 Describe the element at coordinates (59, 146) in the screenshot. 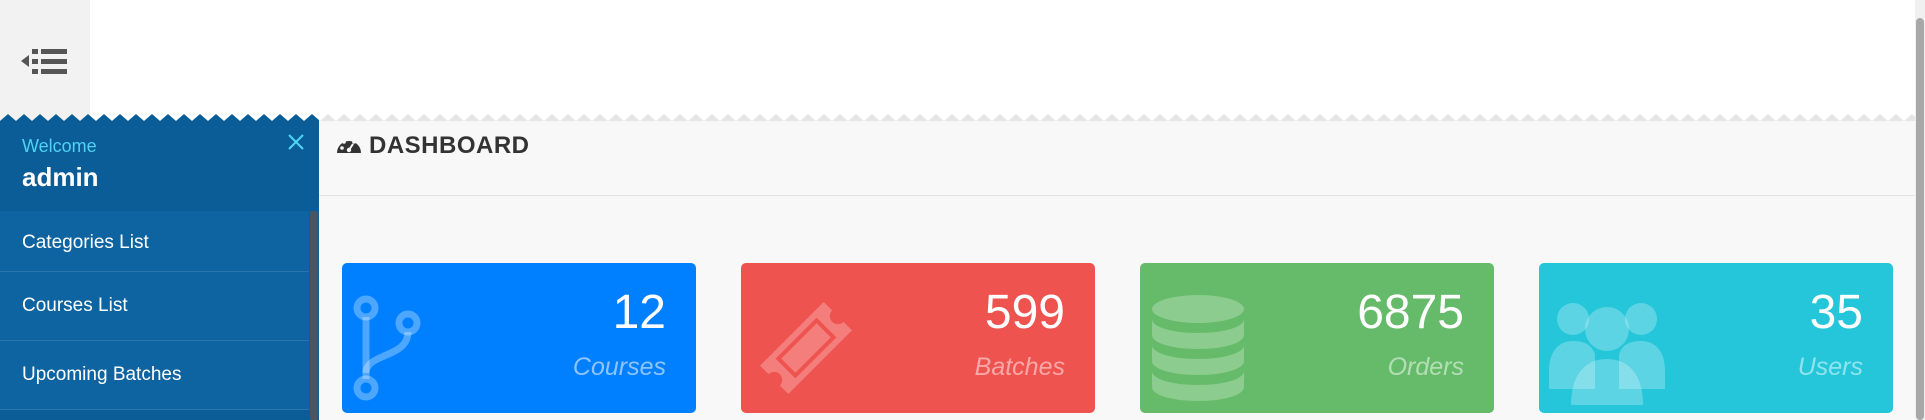

I see `welcome-label: Welcome` at that location.